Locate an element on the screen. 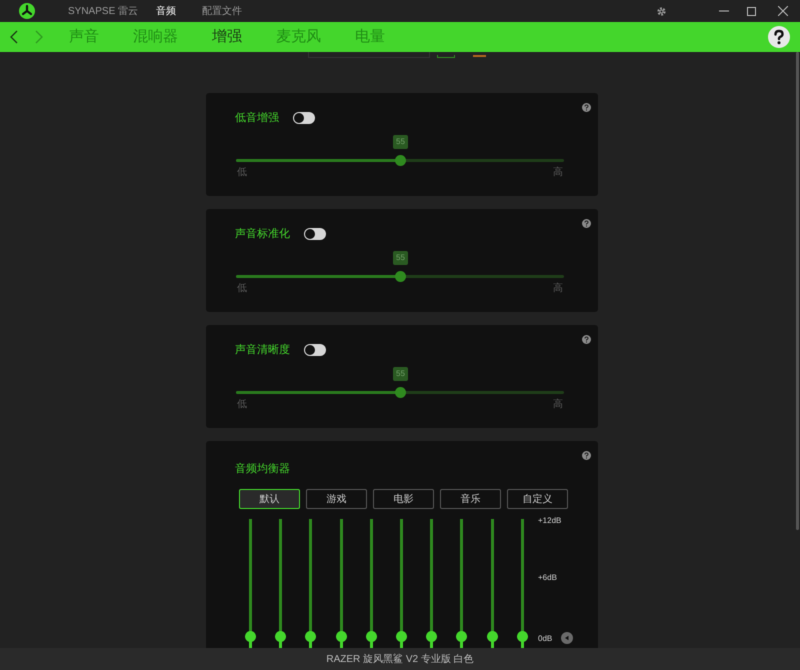 This screenshot has width=800, height=670. app-name: SYNAPSE 雷云 is located at coordinates (103, 11).